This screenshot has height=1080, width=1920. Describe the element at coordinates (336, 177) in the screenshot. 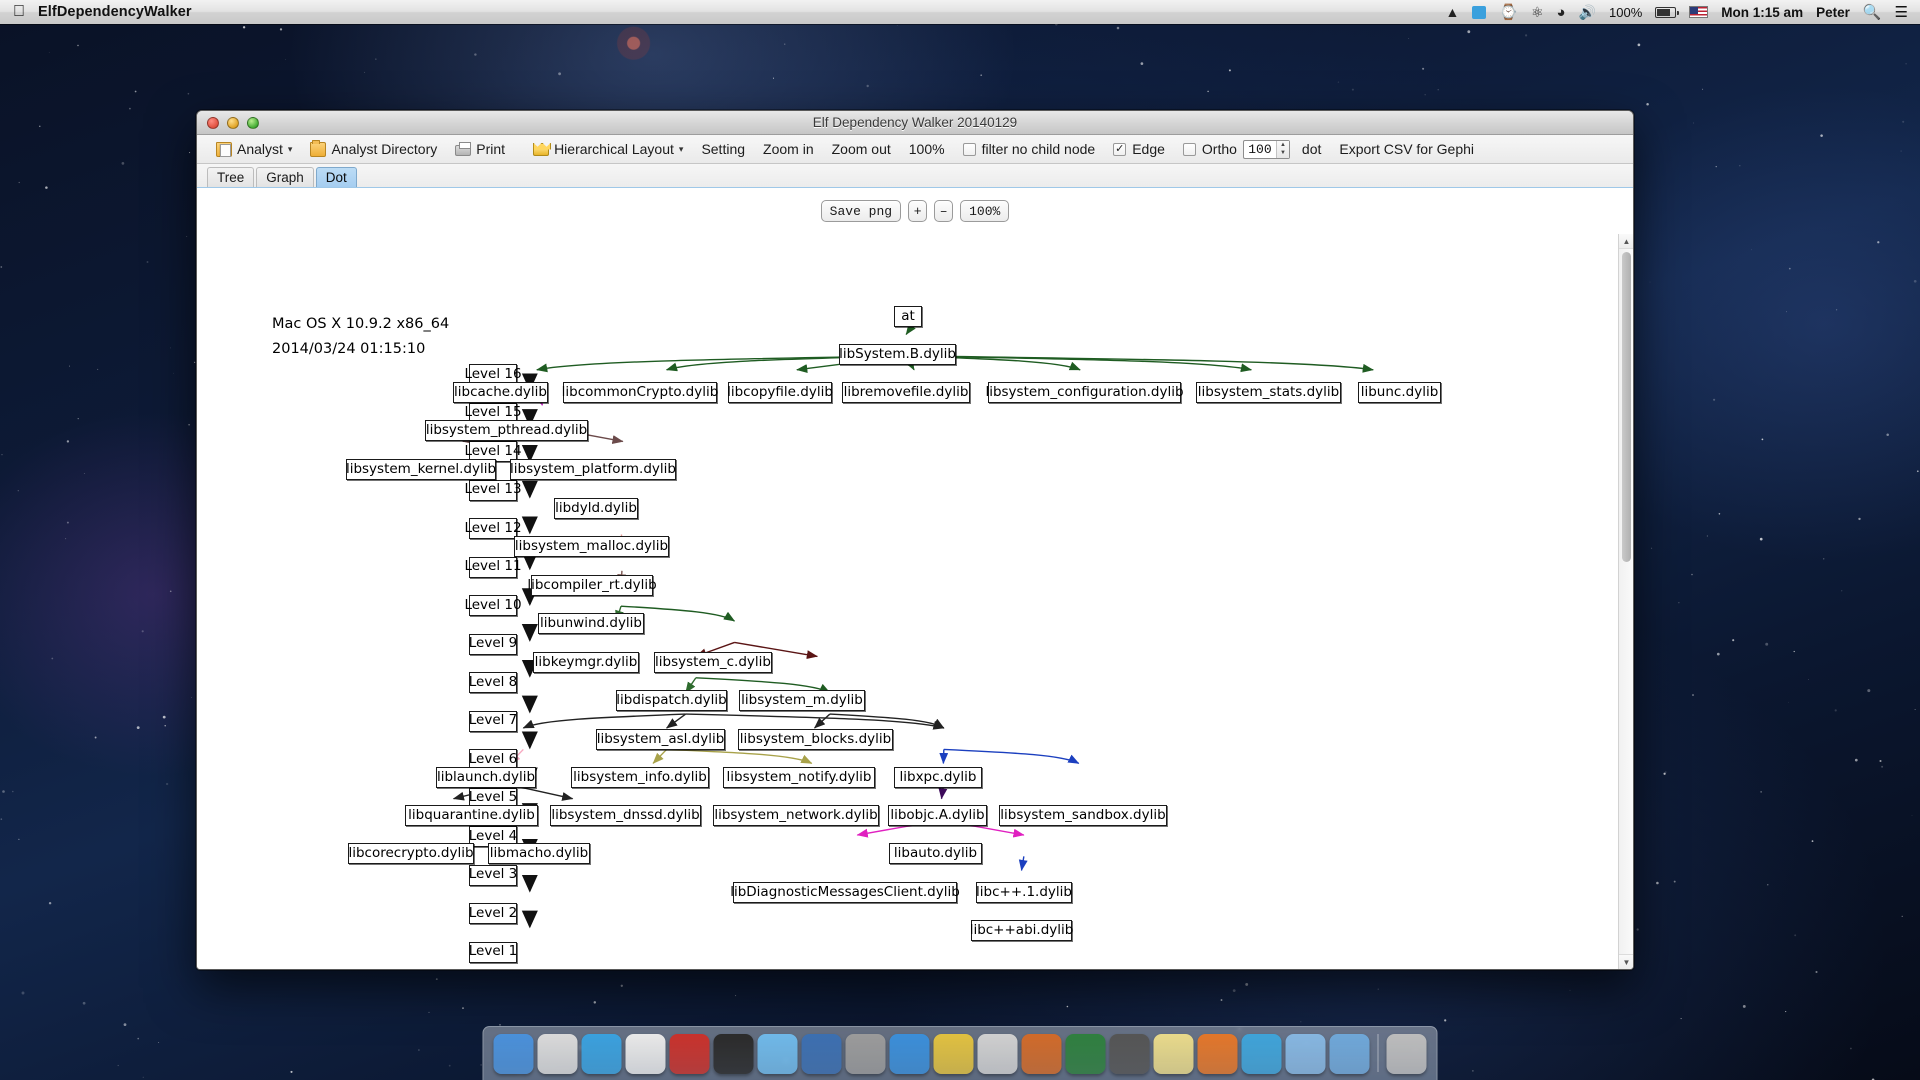

I see `tab-dot: Dot` at that location.